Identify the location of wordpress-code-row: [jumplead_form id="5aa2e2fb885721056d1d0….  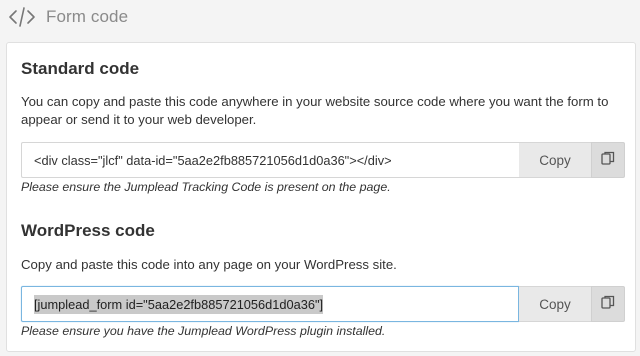
(324, 304).